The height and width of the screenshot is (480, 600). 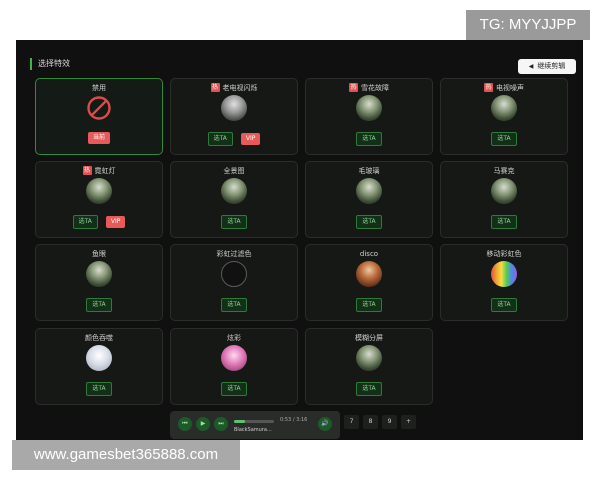 What do you see at coordinates (351, 422) in the screenshot?
I see `page-button-7: 7` at bounding box center [351, 422].